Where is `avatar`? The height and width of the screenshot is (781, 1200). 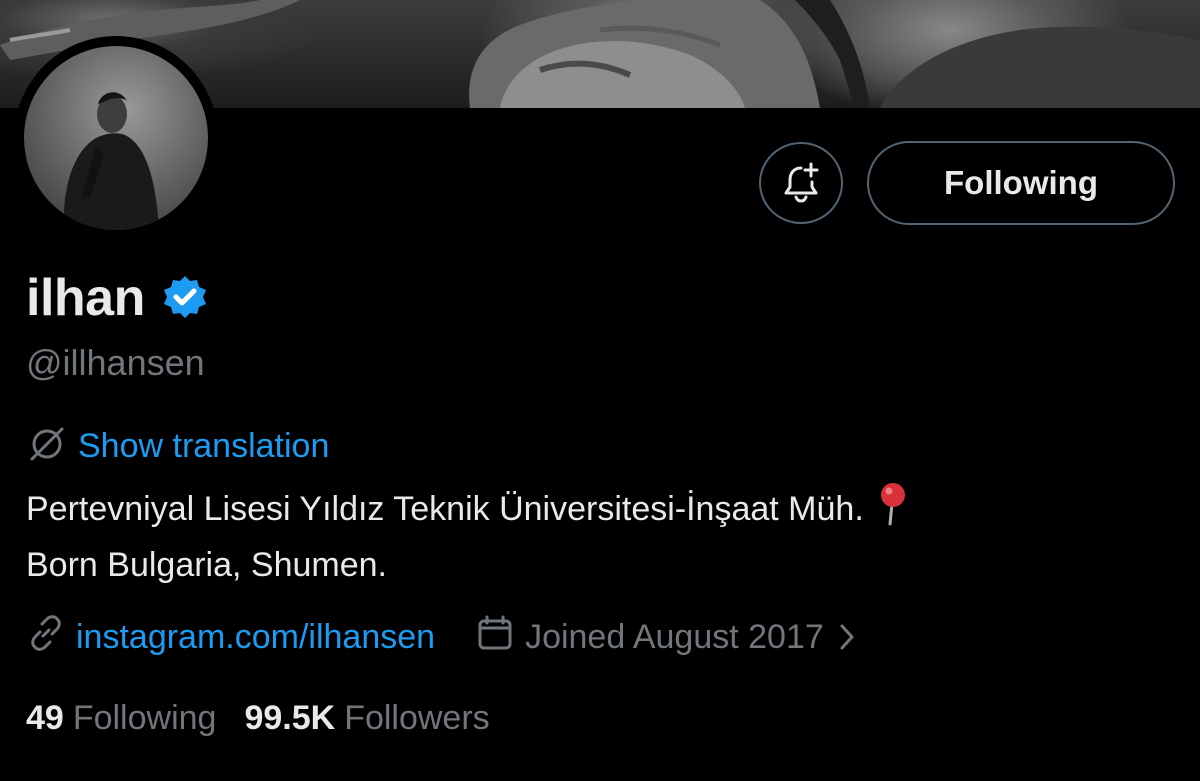 avatar is located at coordinates (116, 138).